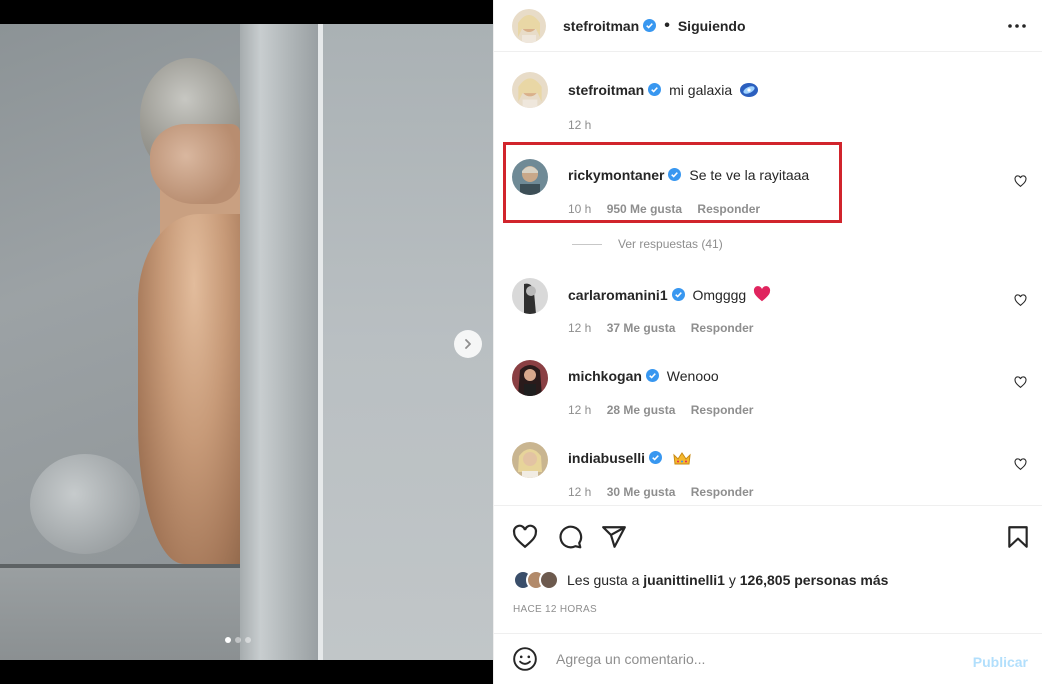  Describe the element at coordinates (281, 342) in the screenshot. I see `photo-frame-bar` at that location.